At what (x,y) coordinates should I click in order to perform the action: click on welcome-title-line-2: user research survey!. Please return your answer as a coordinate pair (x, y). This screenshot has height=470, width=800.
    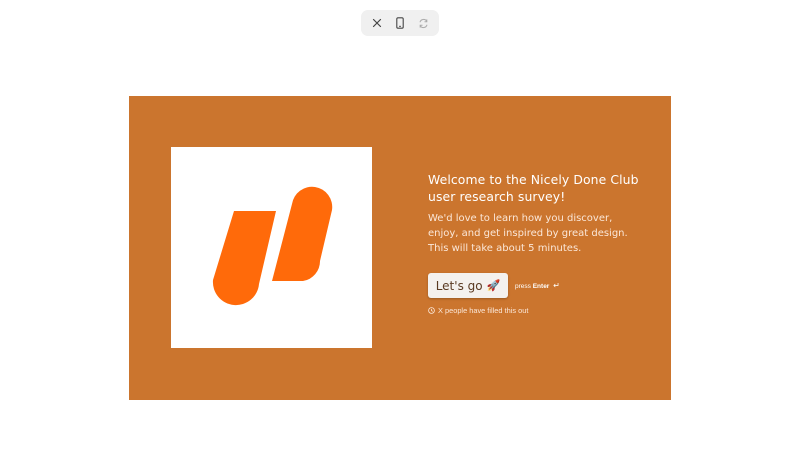
    Looking at the image, I should click on (497, 196).